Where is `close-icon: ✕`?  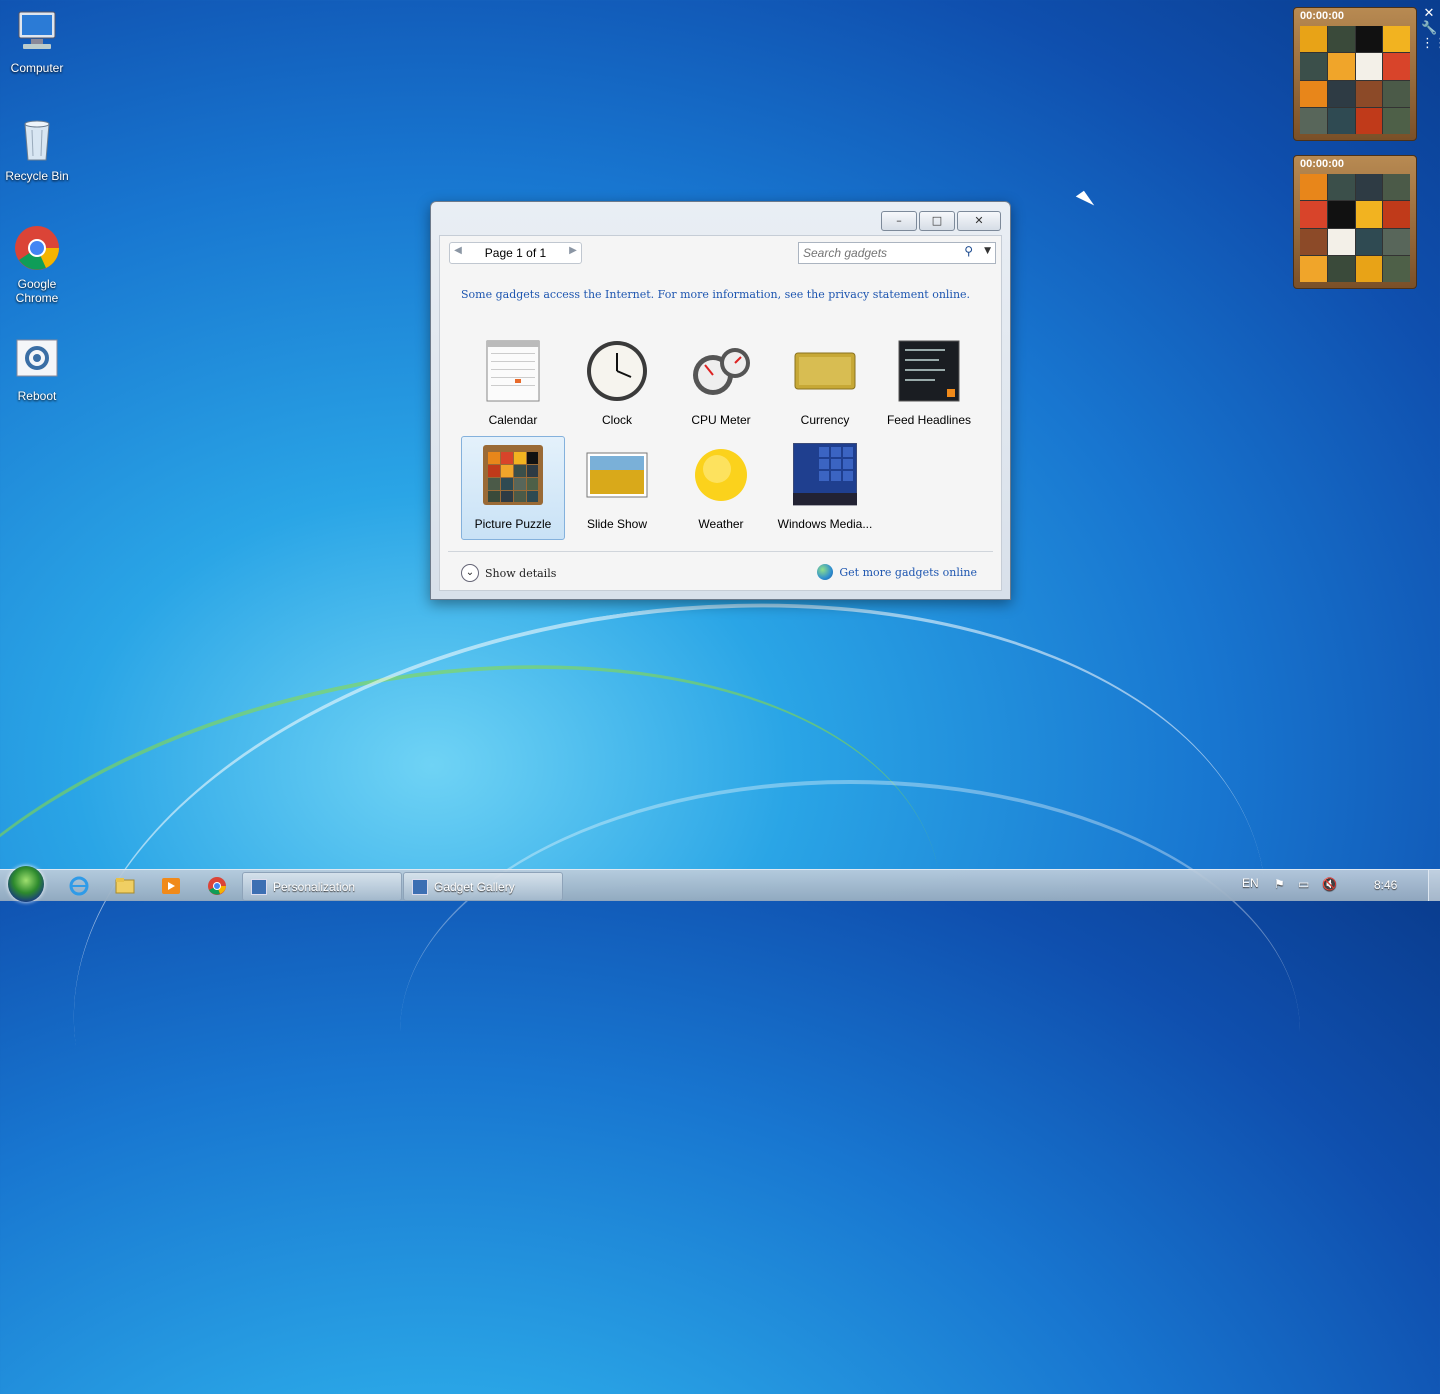
close-icon: ✕ is located at coordinates (1429, 13).